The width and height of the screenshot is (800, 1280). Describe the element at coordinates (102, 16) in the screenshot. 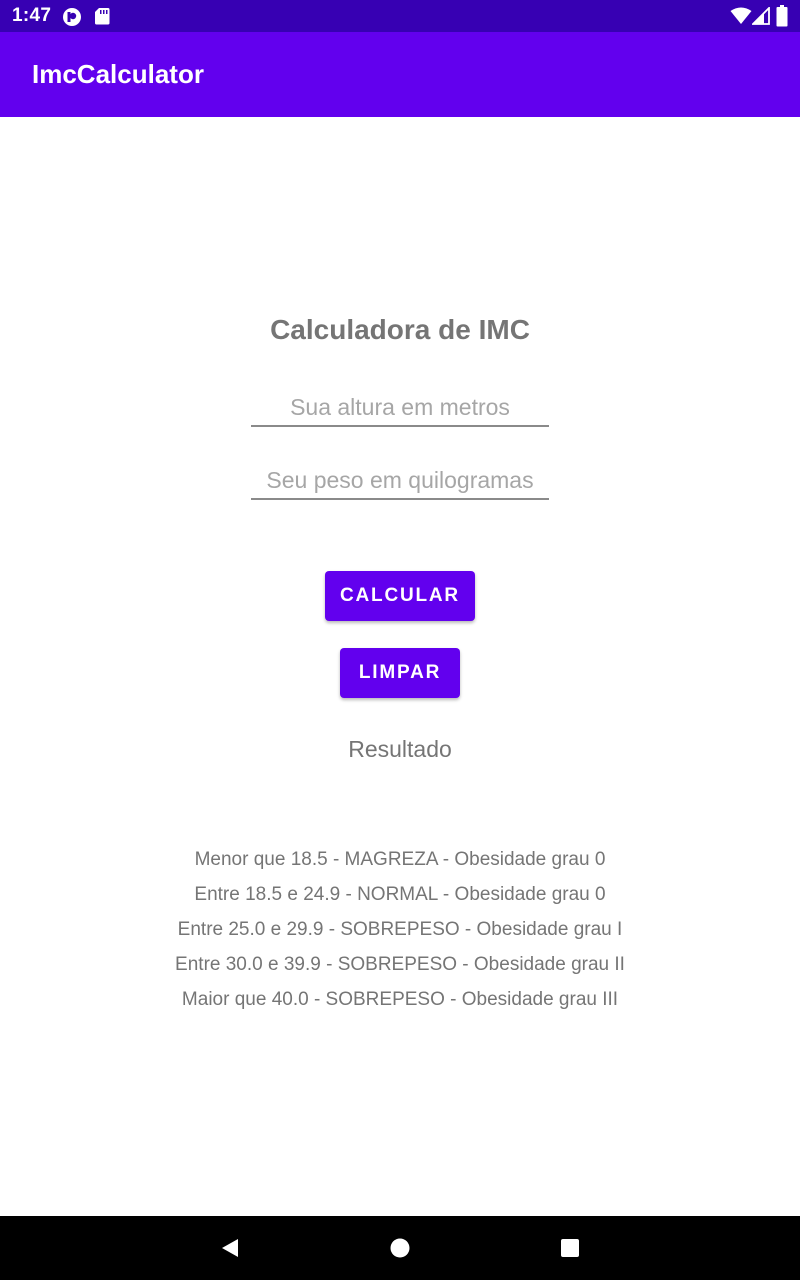

I see `sd-card-icon` at that location.